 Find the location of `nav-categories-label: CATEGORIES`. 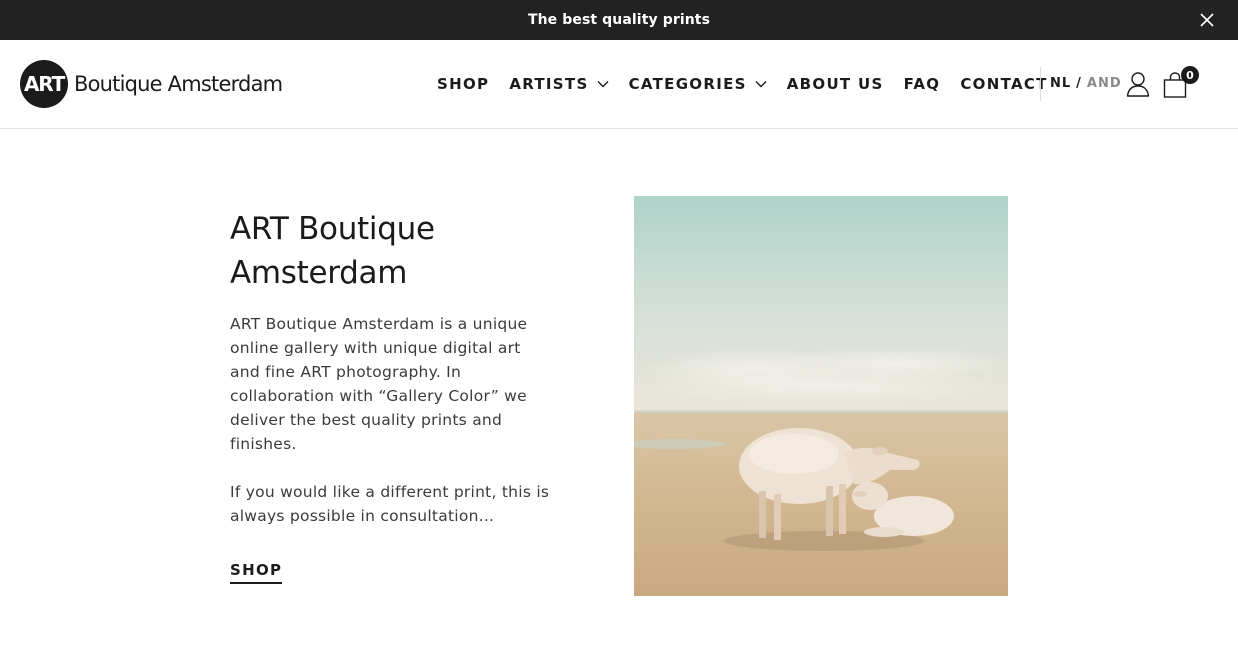

nav-categories-label: CATEGORIES is located at coordinates (687, 84).